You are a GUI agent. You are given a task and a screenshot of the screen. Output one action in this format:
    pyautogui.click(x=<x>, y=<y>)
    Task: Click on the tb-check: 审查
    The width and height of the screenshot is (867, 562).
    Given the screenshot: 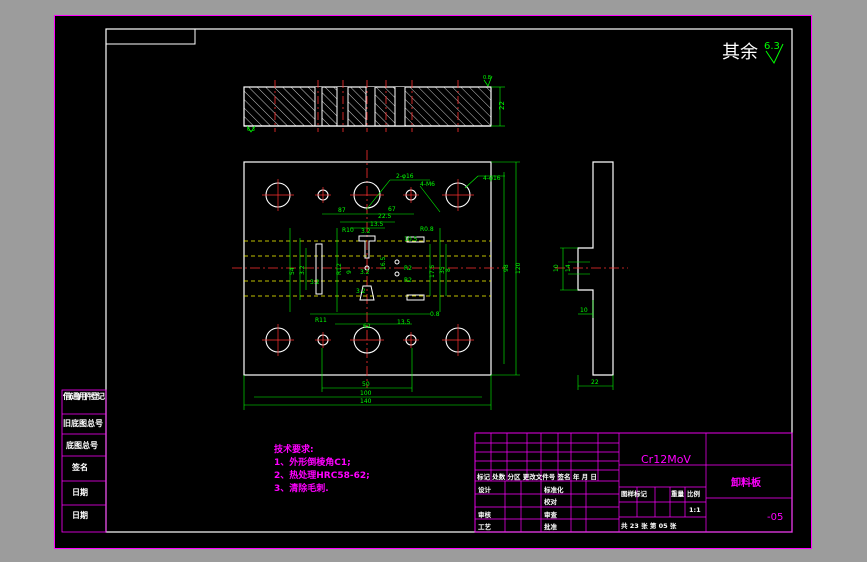 What is the action you would take?
    pyautogui.click(x=551, y=514)
    